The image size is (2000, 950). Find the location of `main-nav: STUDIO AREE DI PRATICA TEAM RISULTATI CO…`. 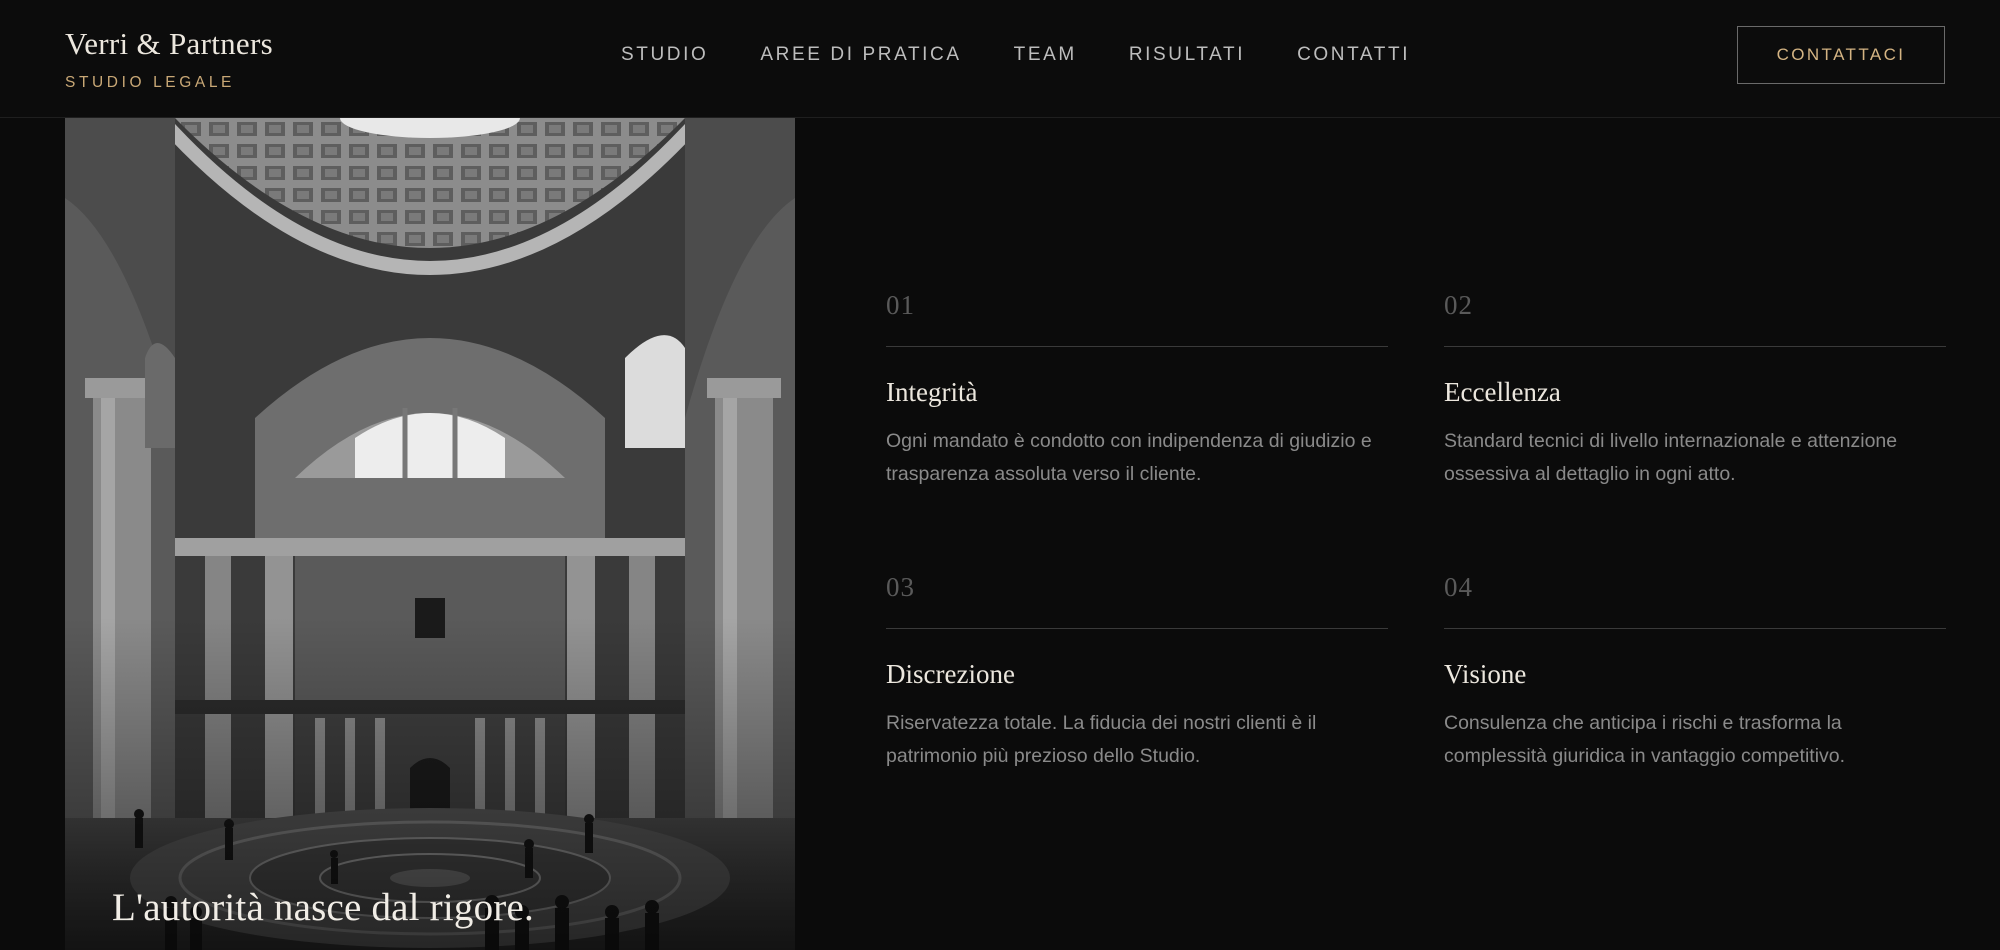

main-nav: STUDIO AREE DI PRATICA TEAM RISULTATI CO… is located at coordinates (1015, 55).